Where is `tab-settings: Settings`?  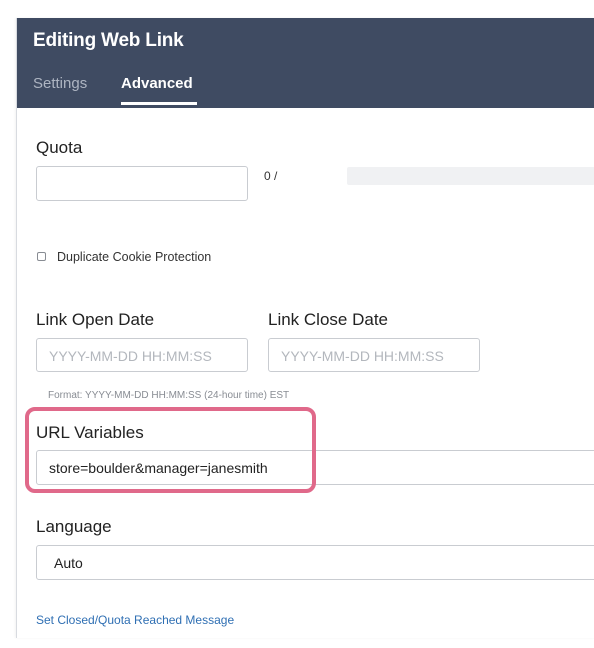
tab-settings: Settings is located at coordinates (60, 83).